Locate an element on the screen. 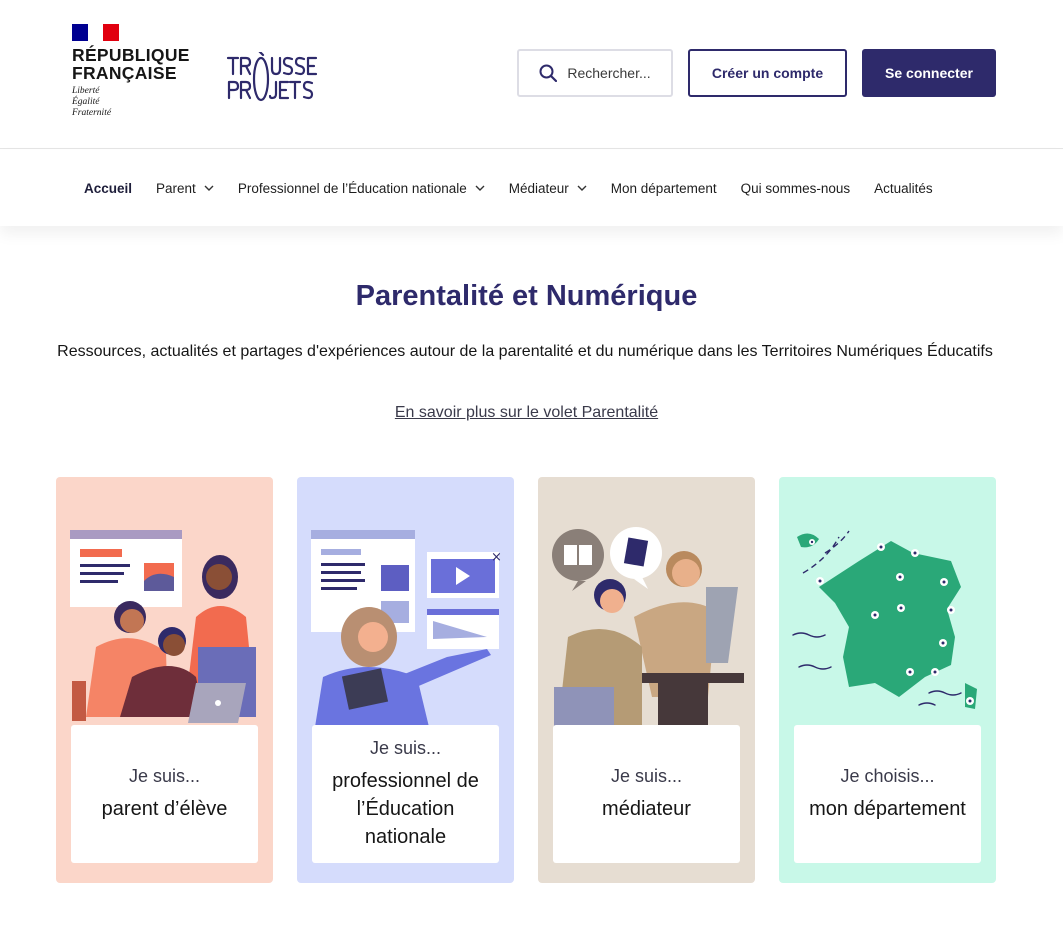 The width and height of the screenshot is (1063, 939). nav-item-mediateur: Médiateur is located at coordinates (548, 188).